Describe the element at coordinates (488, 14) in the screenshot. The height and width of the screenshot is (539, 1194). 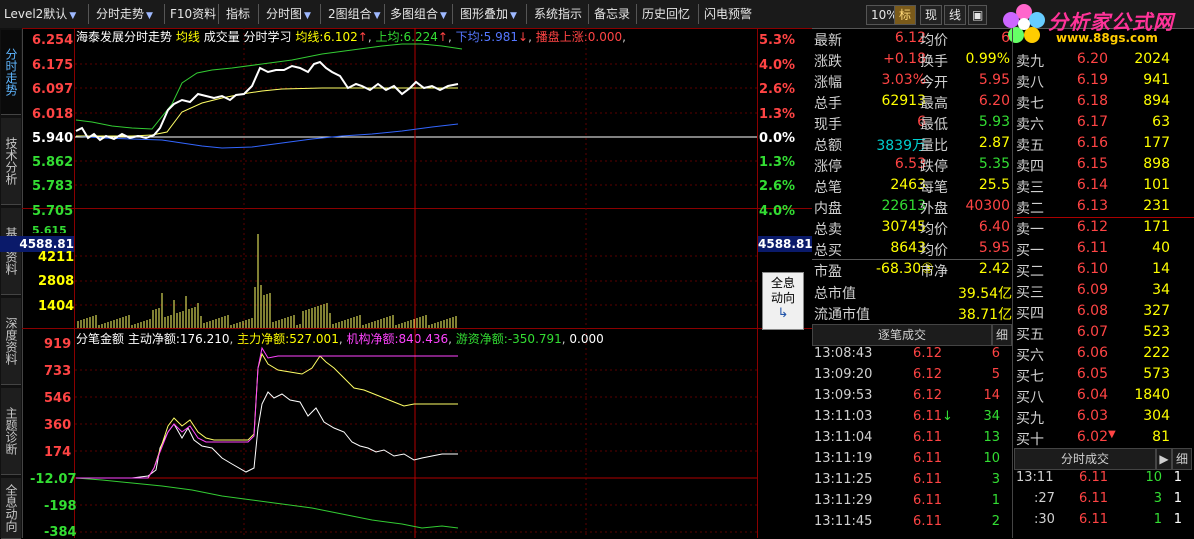
I see `toolbar-diejia: 图形叠加 ▼` at that location.